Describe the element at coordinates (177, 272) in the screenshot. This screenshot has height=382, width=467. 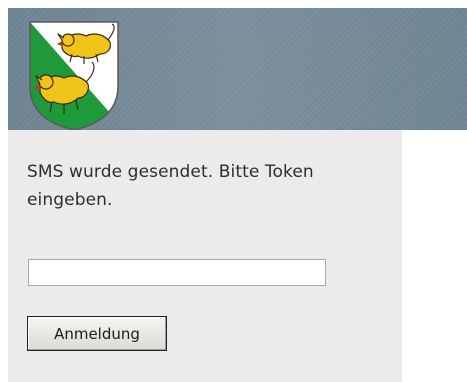
I see `token-input` at that location.